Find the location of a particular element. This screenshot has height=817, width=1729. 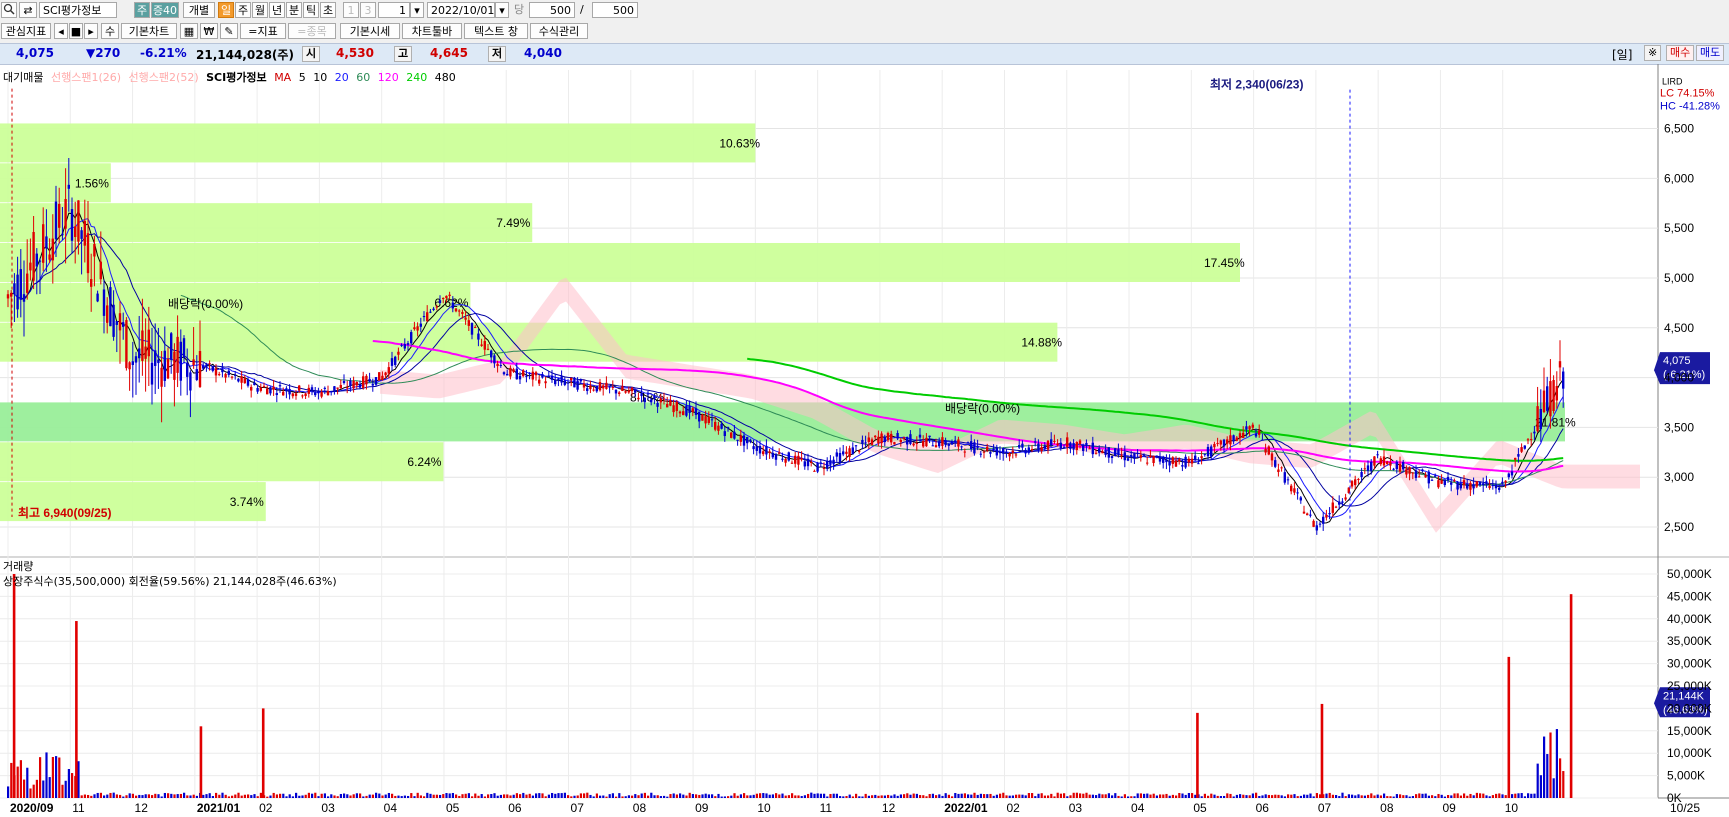

margin-badge: 증40 is located at coordinates (165, 10).